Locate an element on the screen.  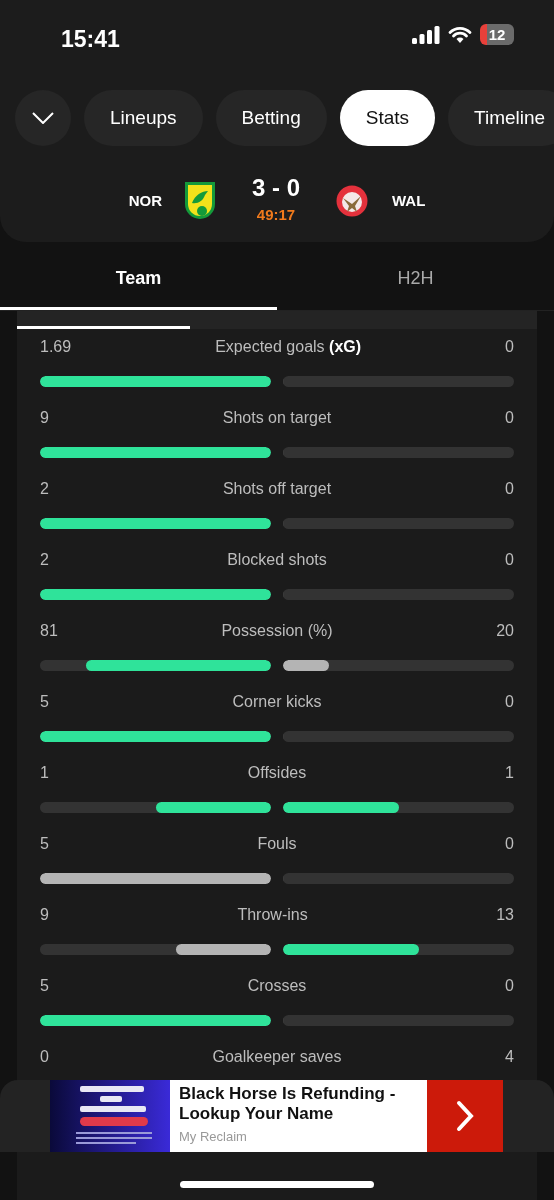
team-code: WAL is located at coordinates (409, 200).